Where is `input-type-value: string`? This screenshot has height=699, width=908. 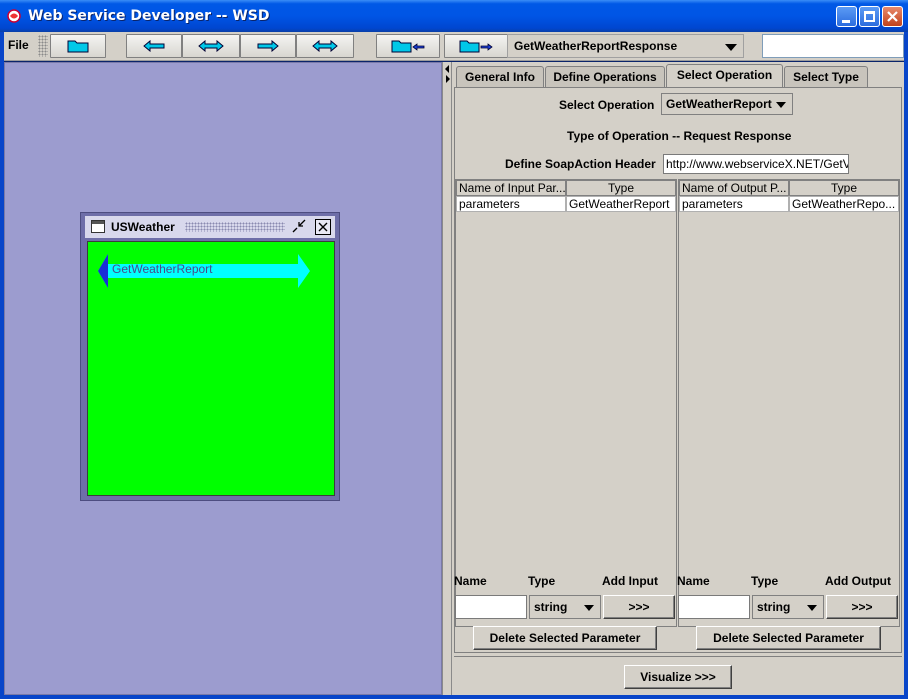
input-type-value: string is located at coordinates (551, 607).